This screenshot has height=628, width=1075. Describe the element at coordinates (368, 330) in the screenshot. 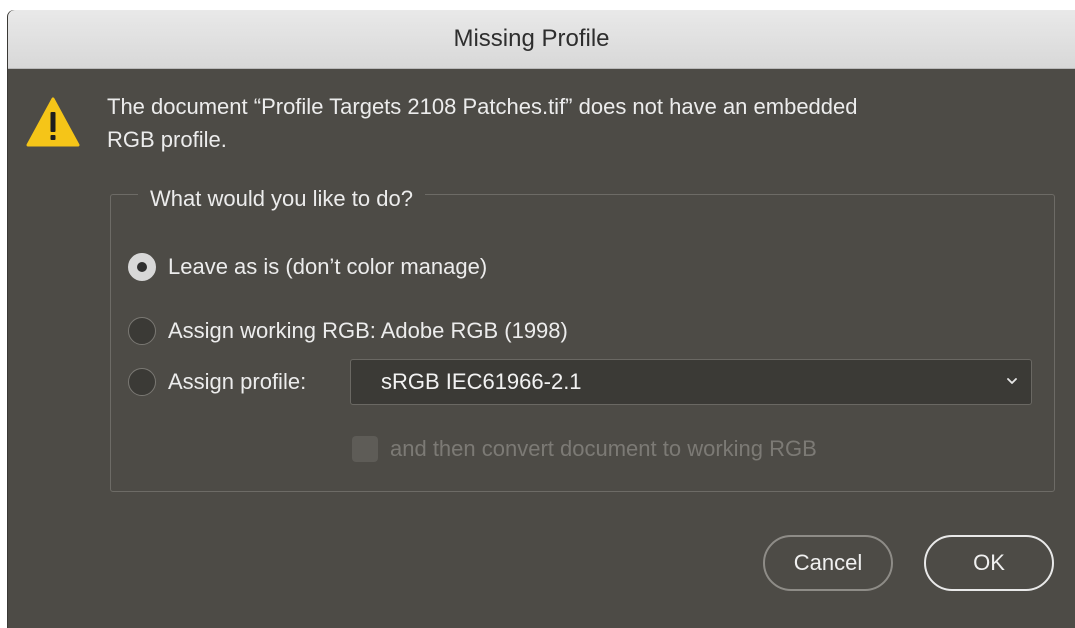

I see `option-assign-working-rgb-label: Assign working RGB: Adobe RGB (1998)` at that location.